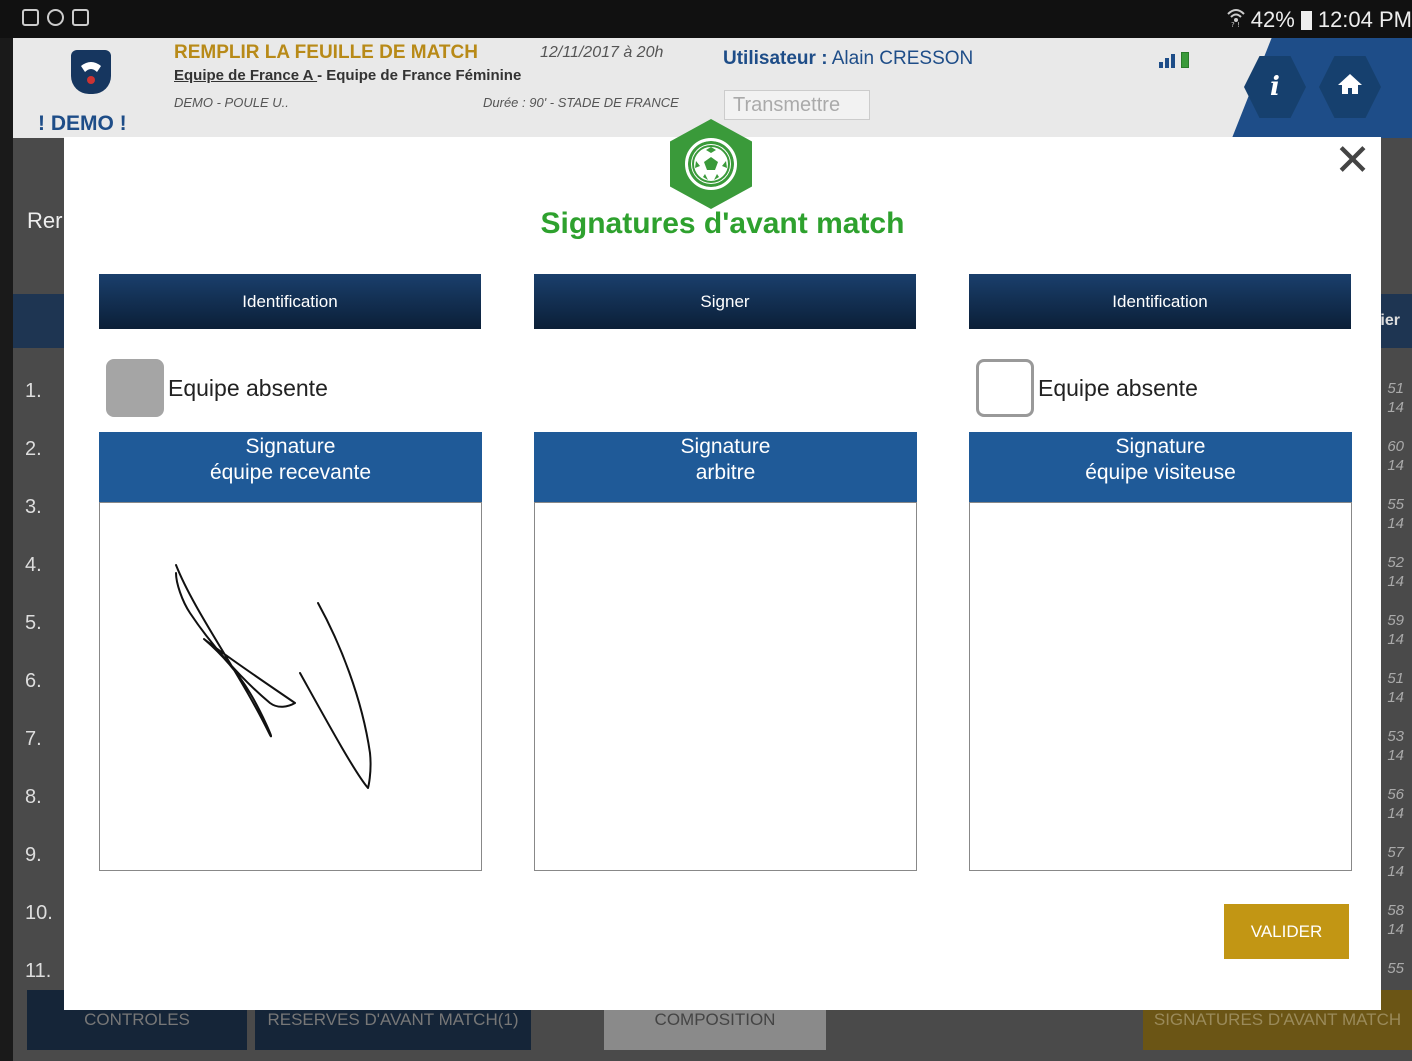  I want to click on away-signature-header: Signature équipe visiteuse, so click(1160, 467).